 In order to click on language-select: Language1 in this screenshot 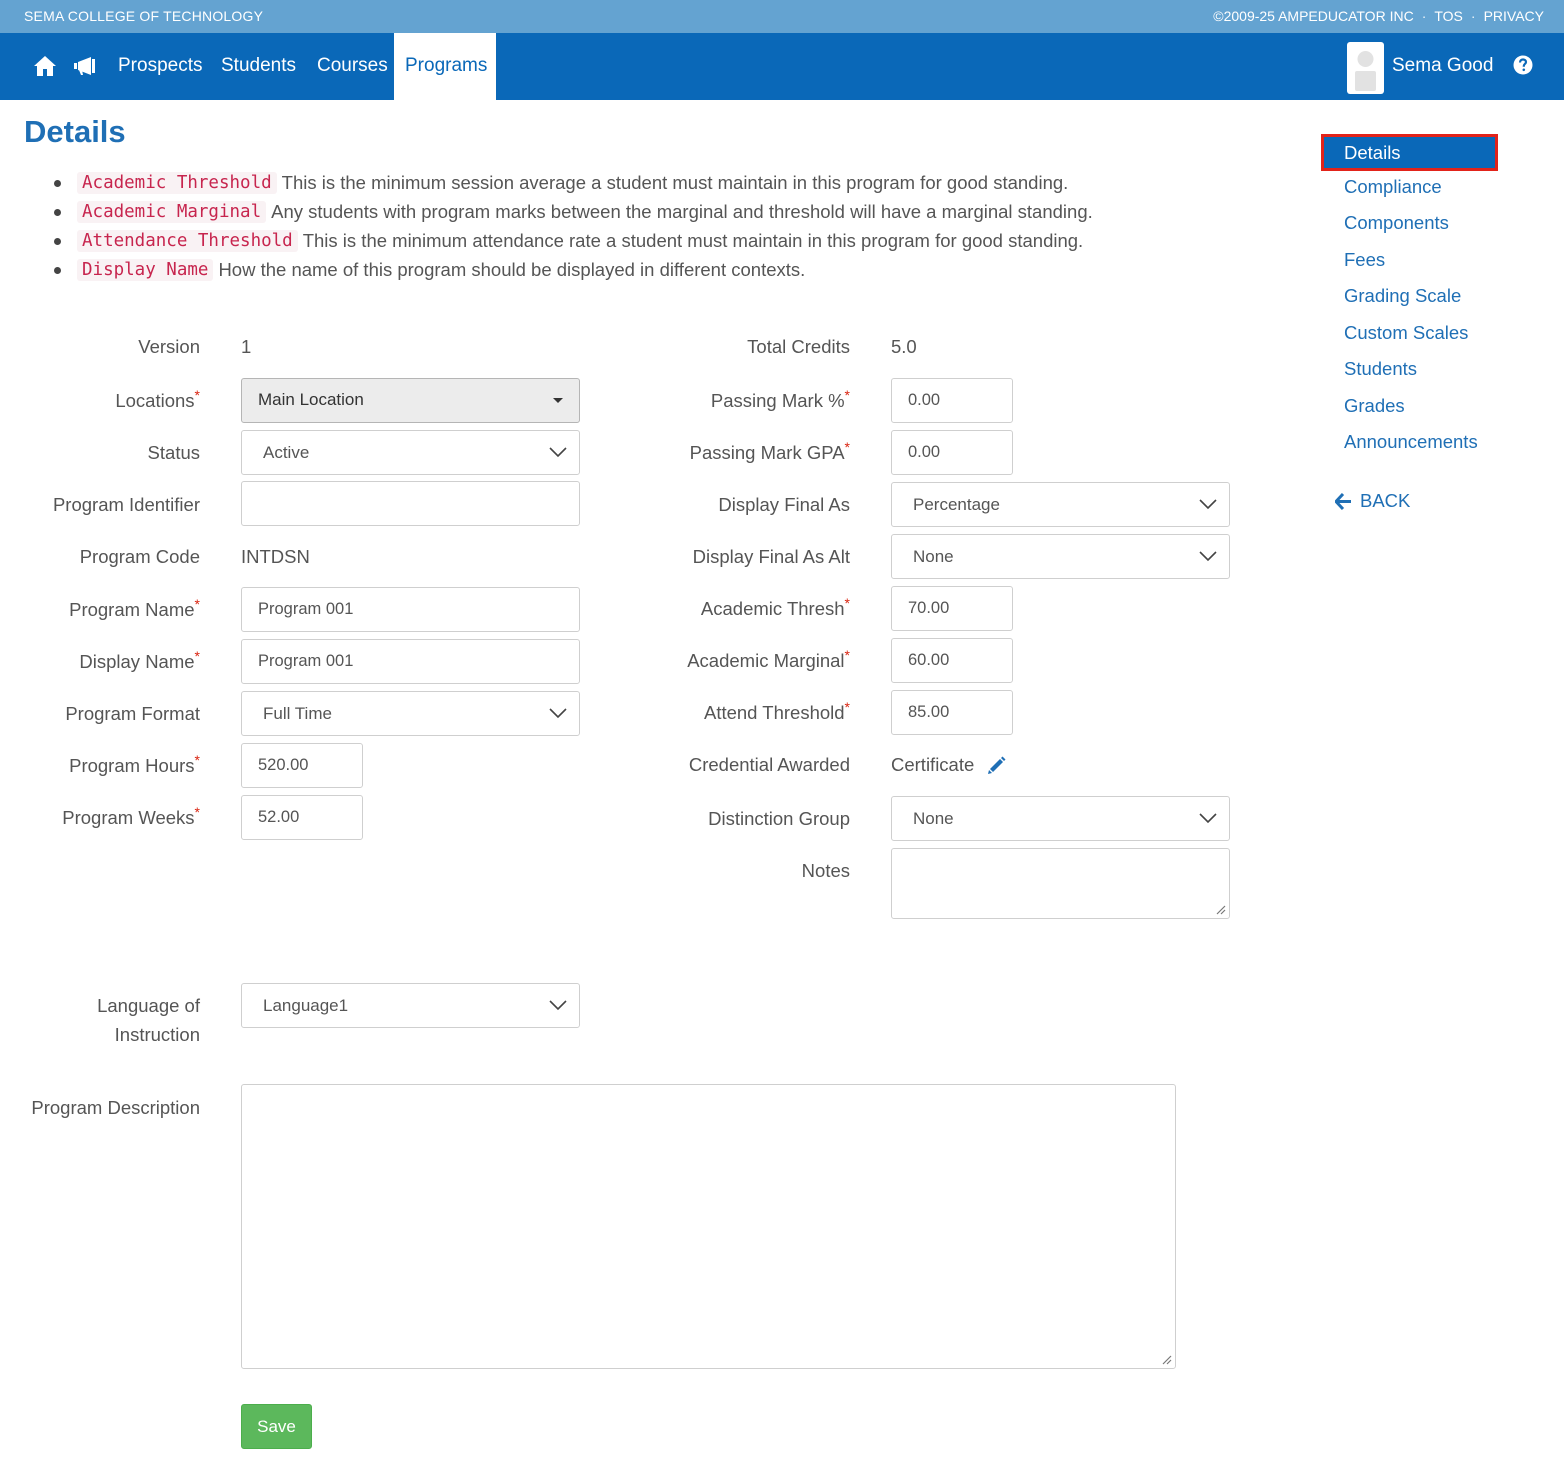, I will do `click(410, 1005)`.